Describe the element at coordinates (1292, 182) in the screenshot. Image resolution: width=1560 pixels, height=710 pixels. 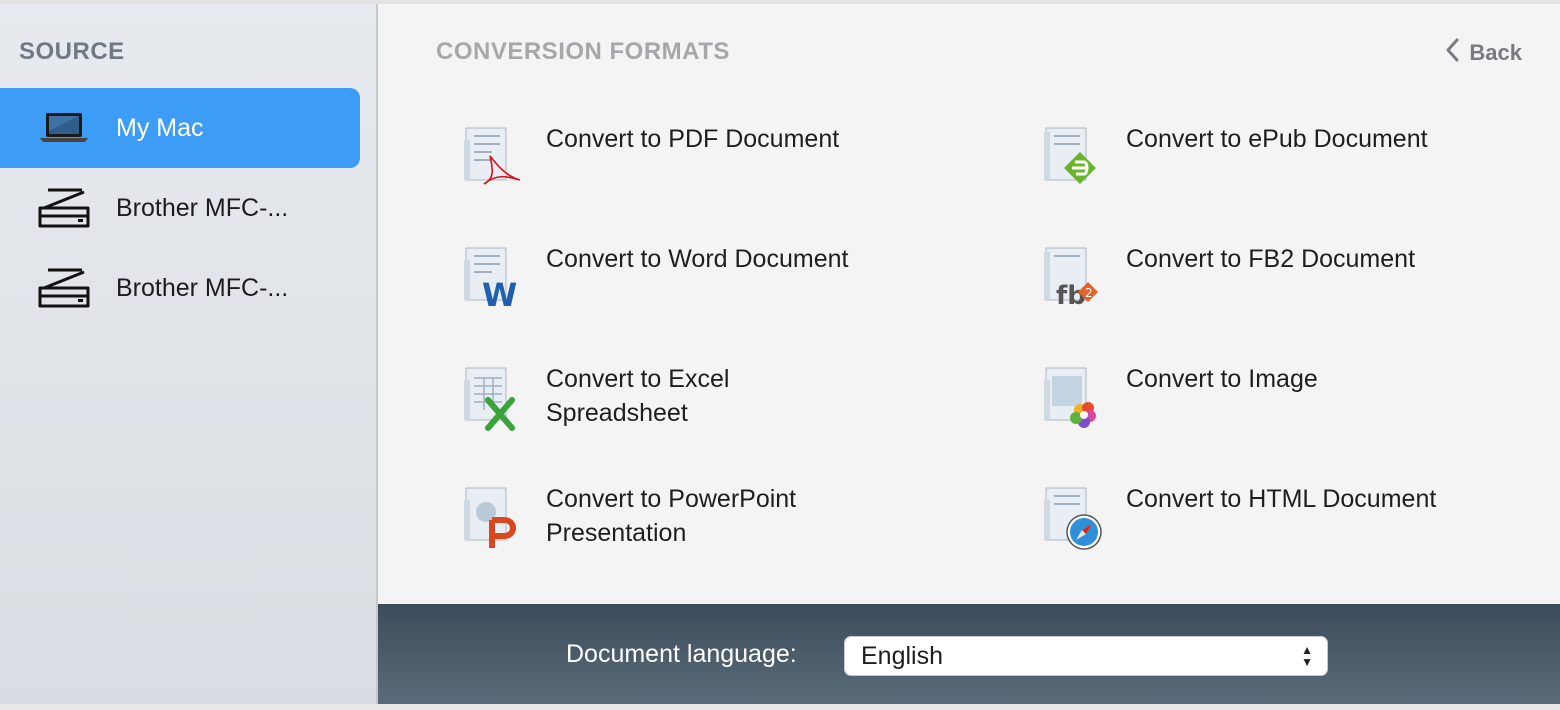
I see `format-epub: Convert to ePub Document` at that location.